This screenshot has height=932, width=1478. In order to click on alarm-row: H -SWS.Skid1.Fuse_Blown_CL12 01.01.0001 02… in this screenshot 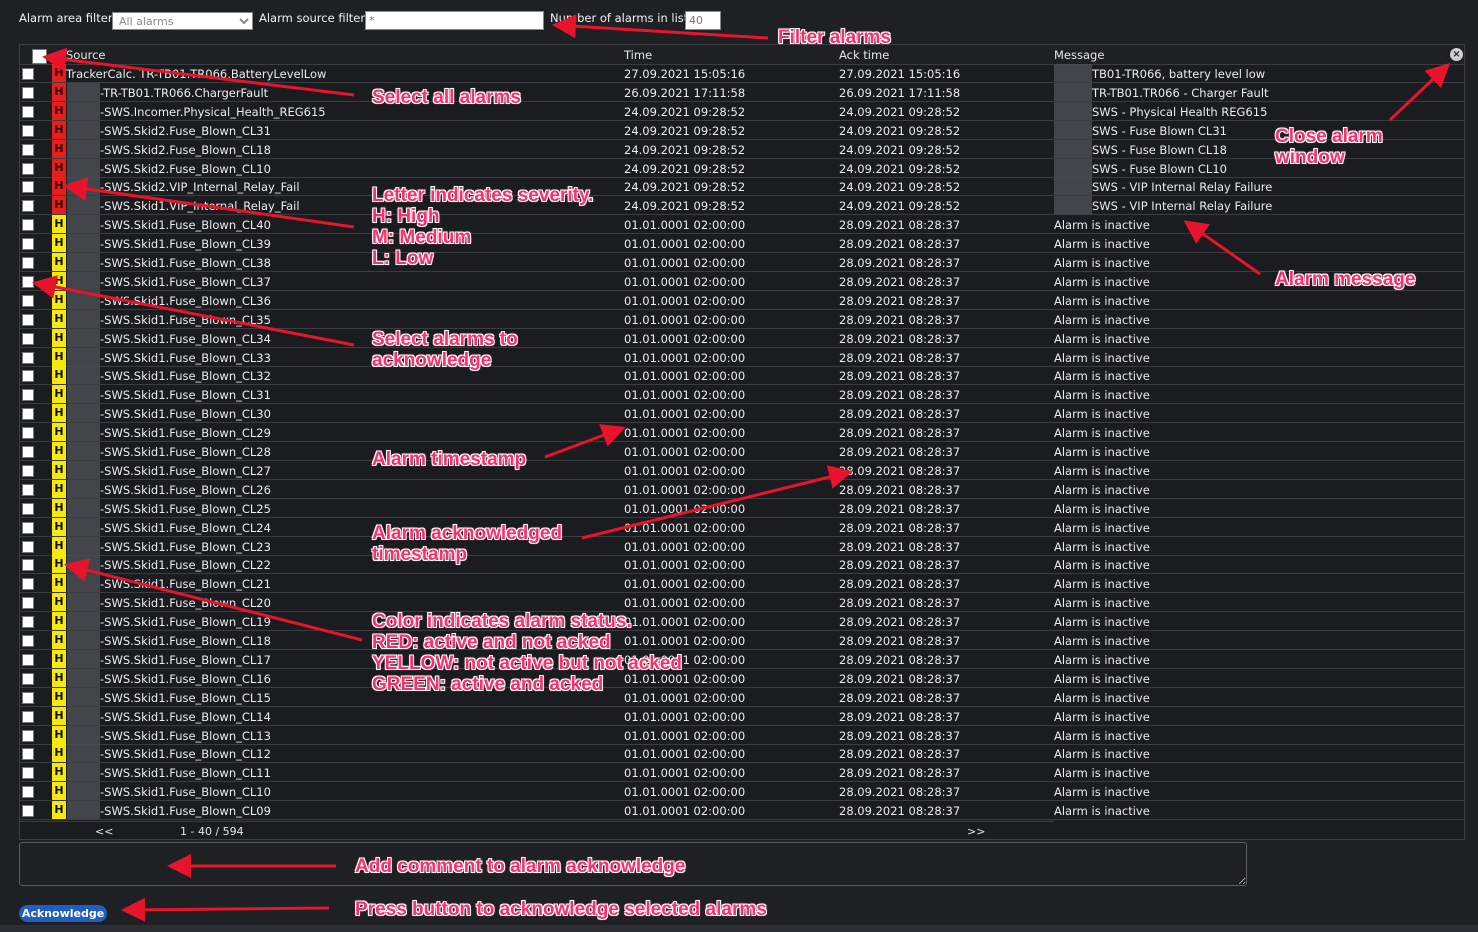, I will do `click(742, 754)`.